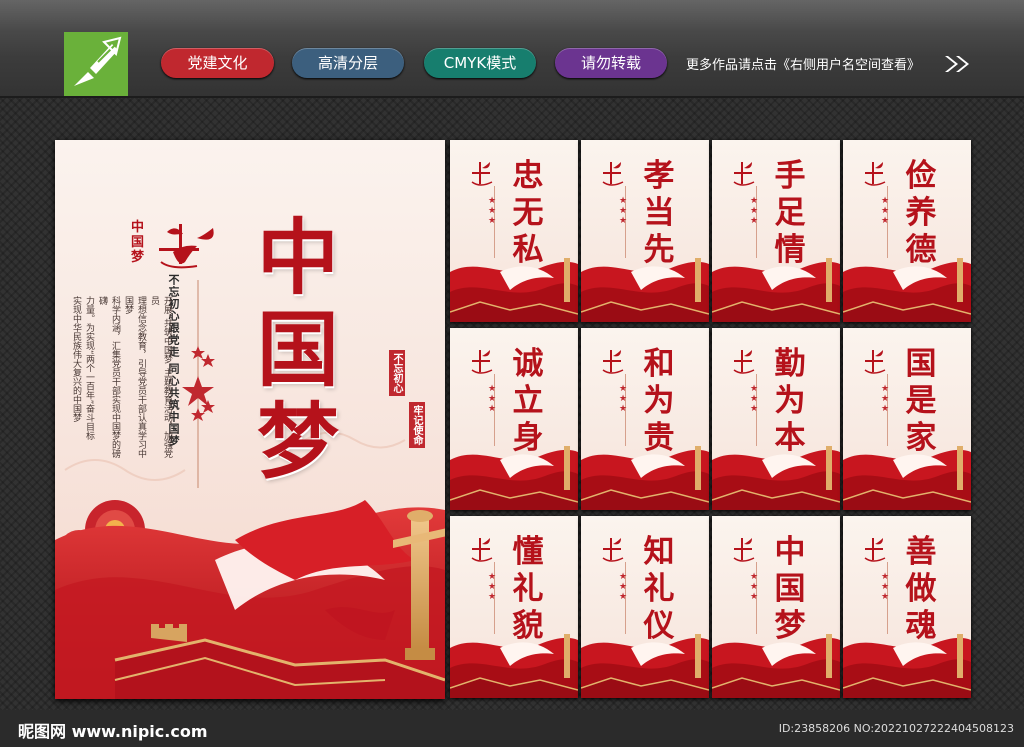 This screenshot has height=747, width=1024. I want to click on title-char: 国, so click(297, 350).